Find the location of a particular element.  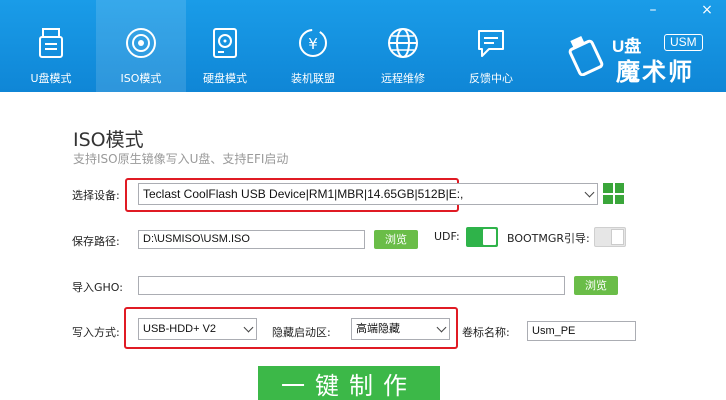

write-mode-select: USB-HDD+ V2 is located at coordinates (197, 329).